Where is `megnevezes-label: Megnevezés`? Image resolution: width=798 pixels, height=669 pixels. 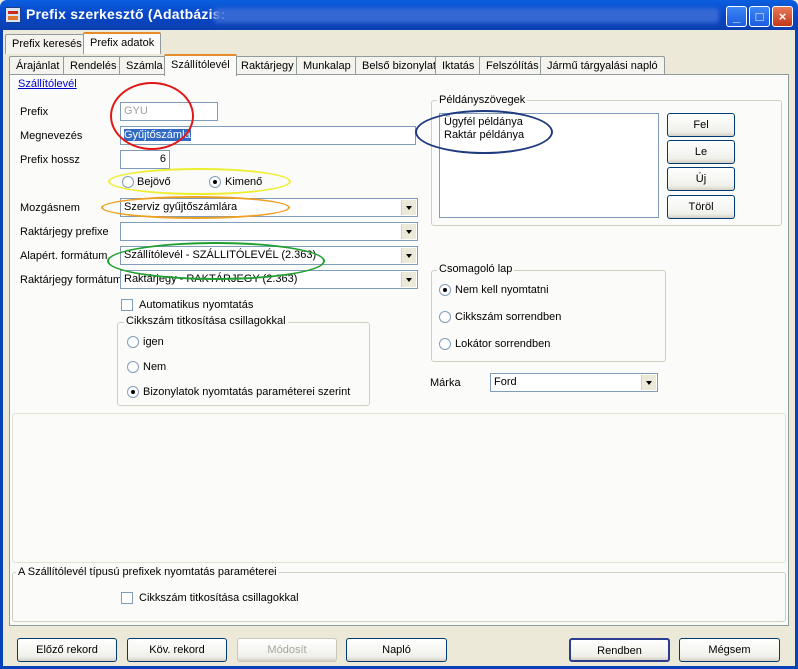 megnevezes-label: Megnevezés is located at coordinates (51, 136).